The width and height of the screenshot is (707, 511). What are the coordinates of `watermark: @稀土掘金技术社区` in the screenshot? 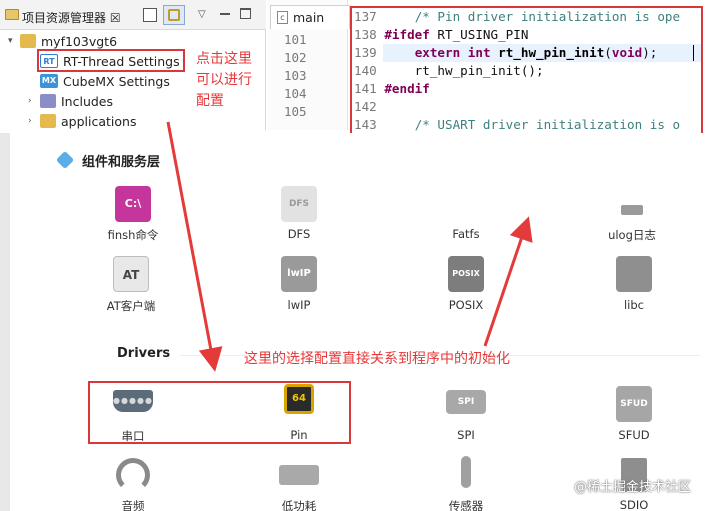 It's located at (632, 487).